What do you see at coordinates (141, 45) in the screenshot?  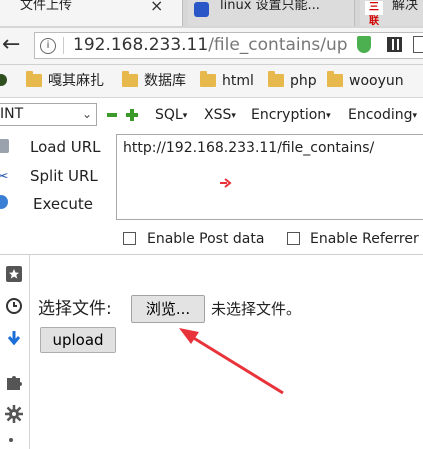 I see `url-host: 192.168.233.11` at bounding box center [141, 45].